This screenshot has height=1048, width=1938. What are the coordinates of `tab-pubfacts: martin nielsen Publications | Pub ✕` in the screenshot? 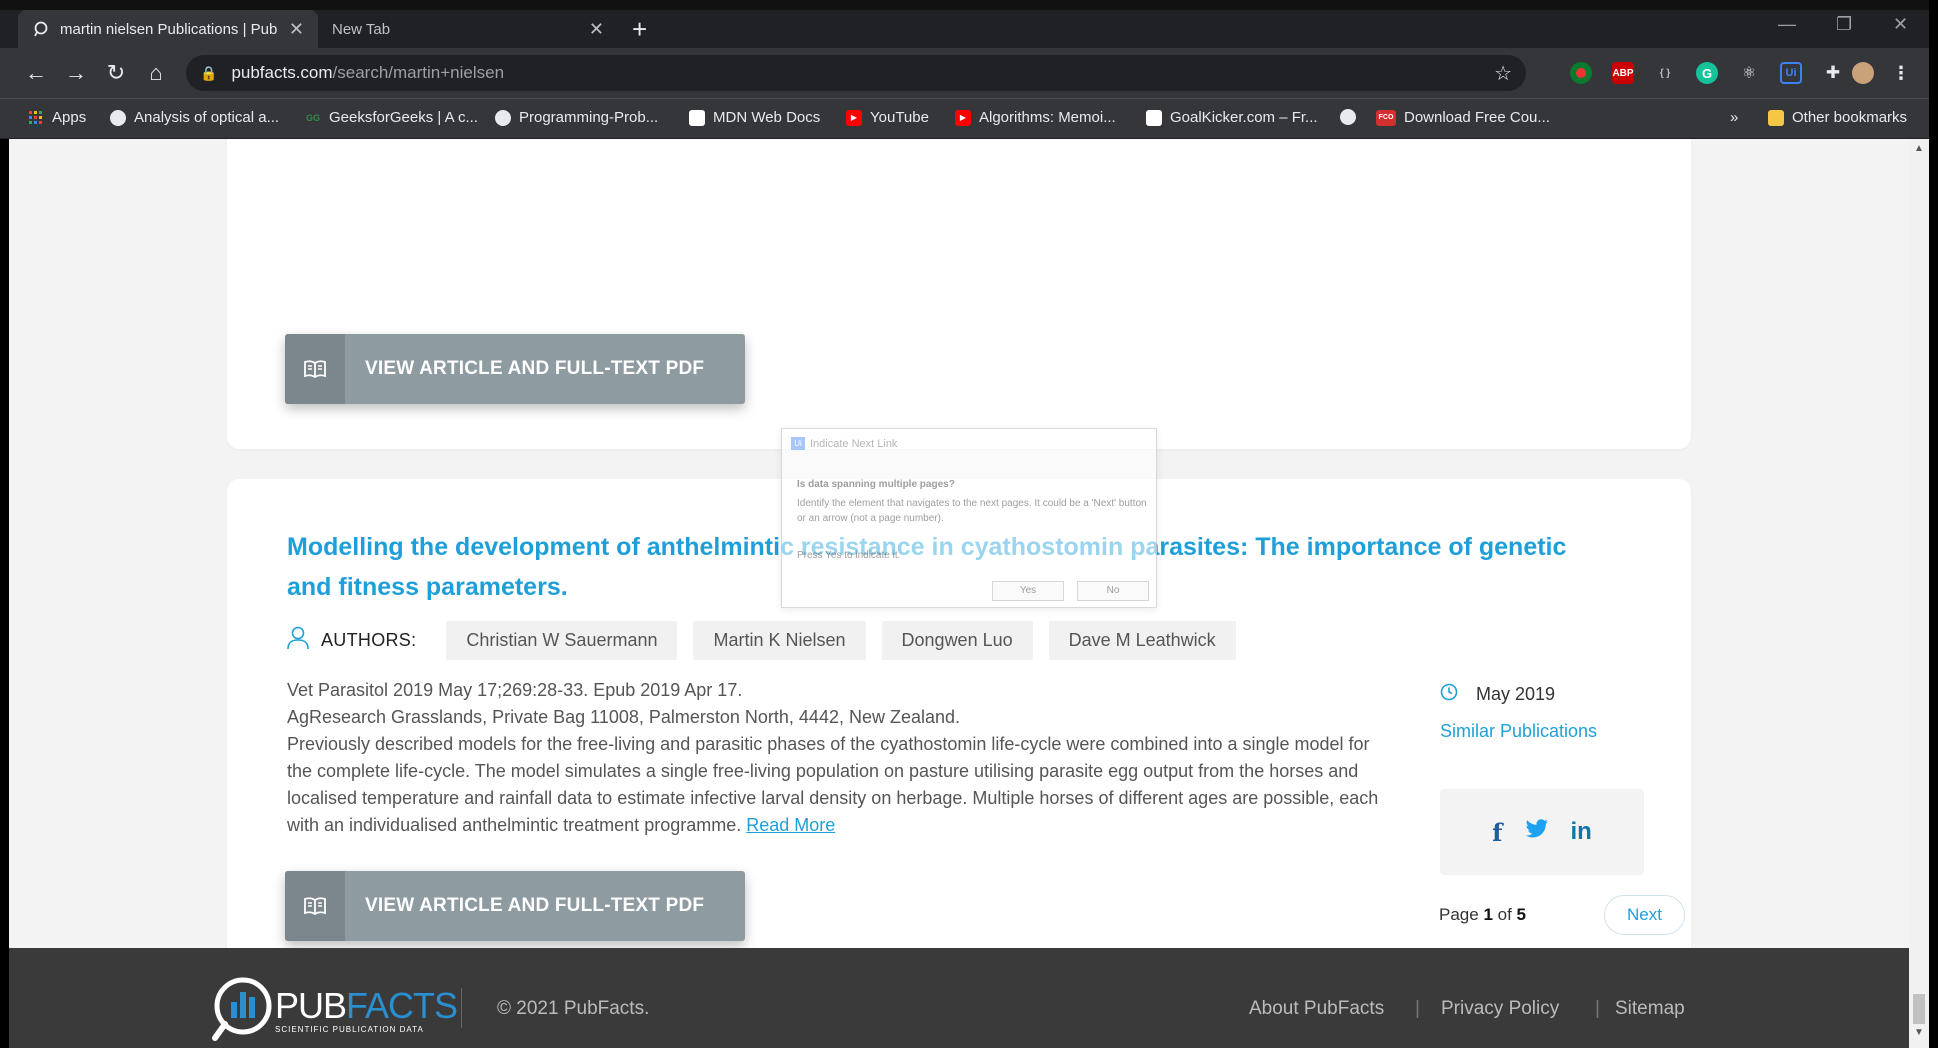 It's located at (168, 29).